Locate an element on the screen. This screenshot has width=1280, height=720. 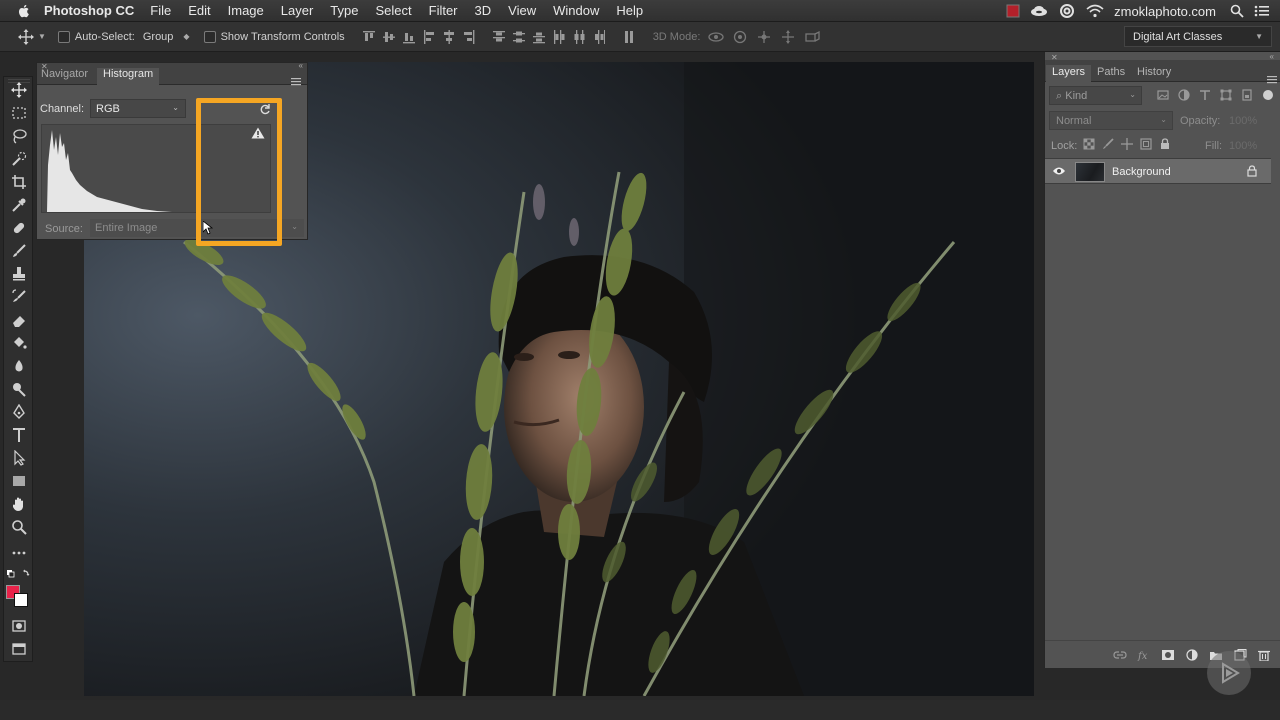
marquee-tool-icon is located at coordinates (19, 113).